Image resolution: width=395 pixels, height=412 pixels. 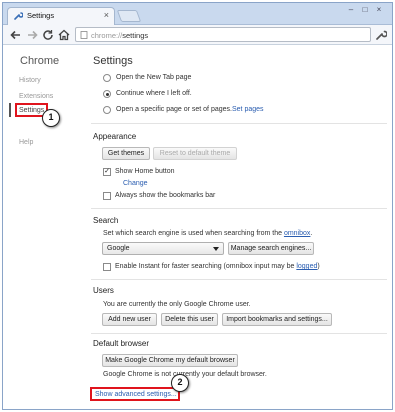 I want to click on tab-strip: Settings × – □ ×, so click(x=197, y=14).